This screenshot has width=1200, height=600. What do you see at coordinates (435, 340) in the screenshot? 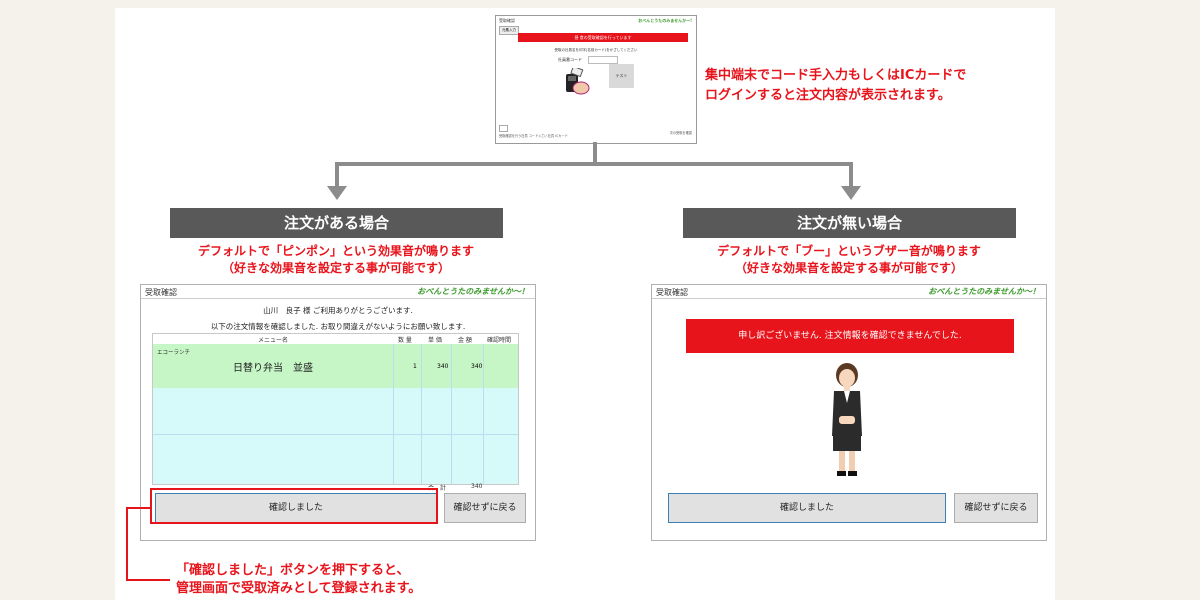
I see `col-price: 単 価` at bounding box center [435, 340].